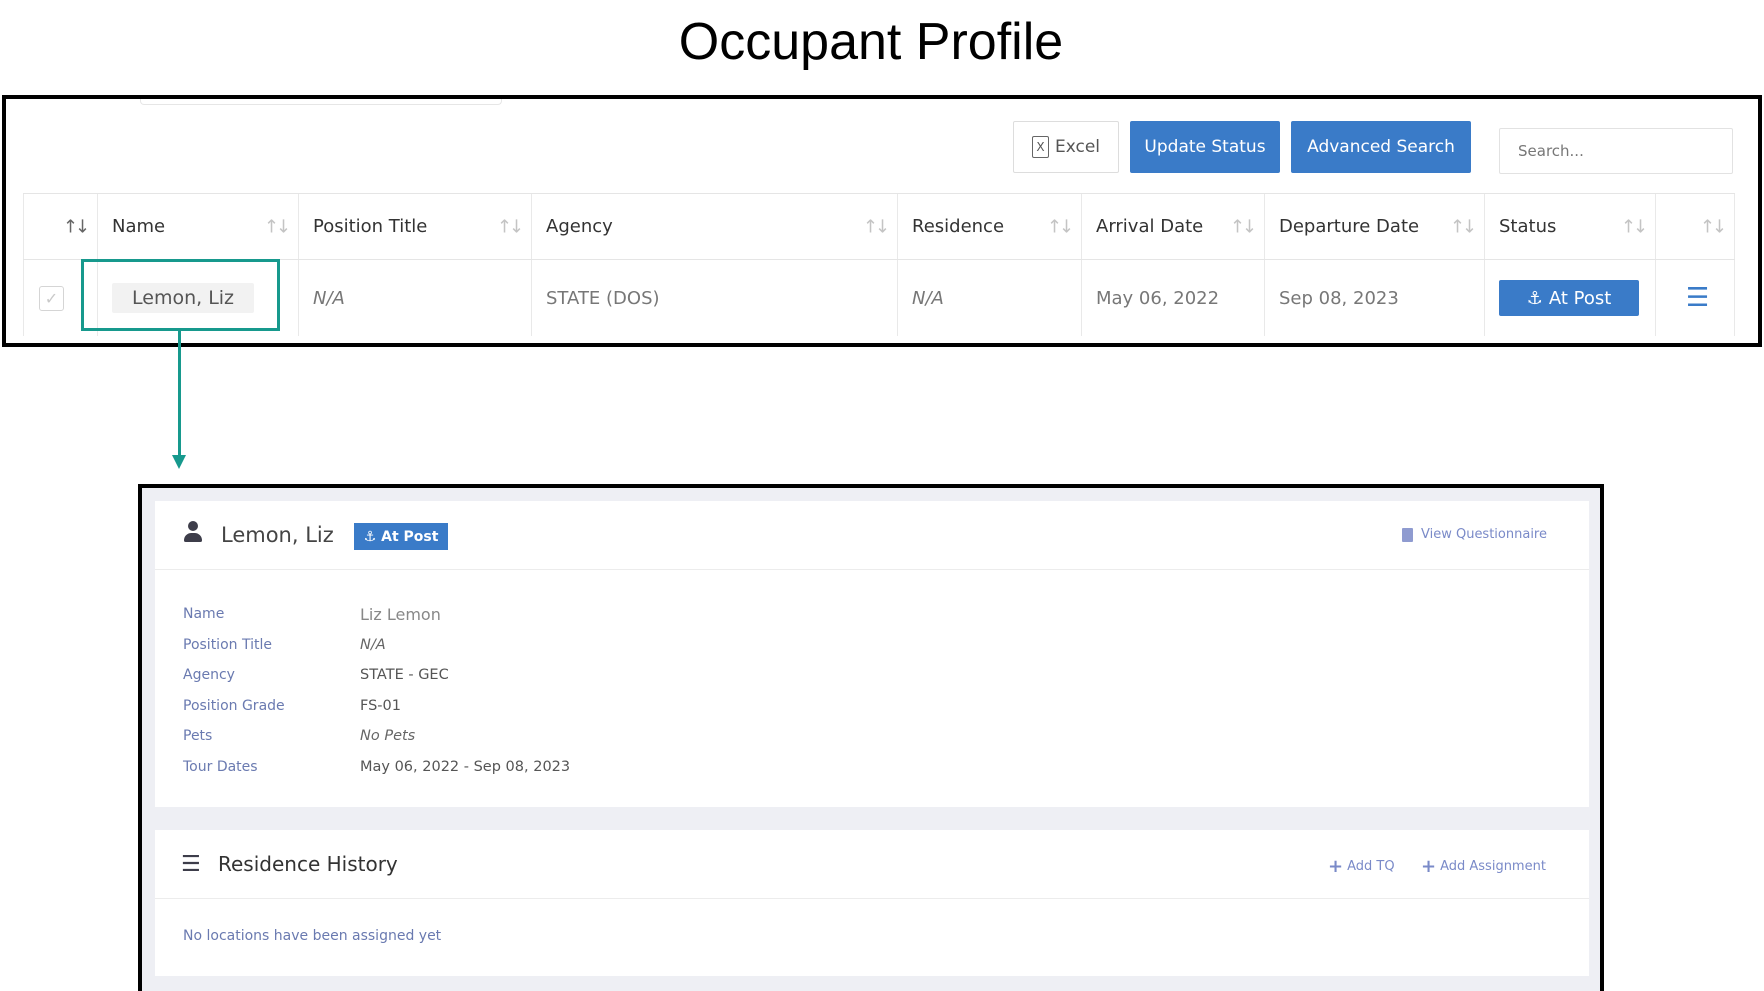  What do you see at coordinates (714, 298) in the screenshot?
I see `cell-agency: STATE (DOS)` at bounding box center [714, 298].